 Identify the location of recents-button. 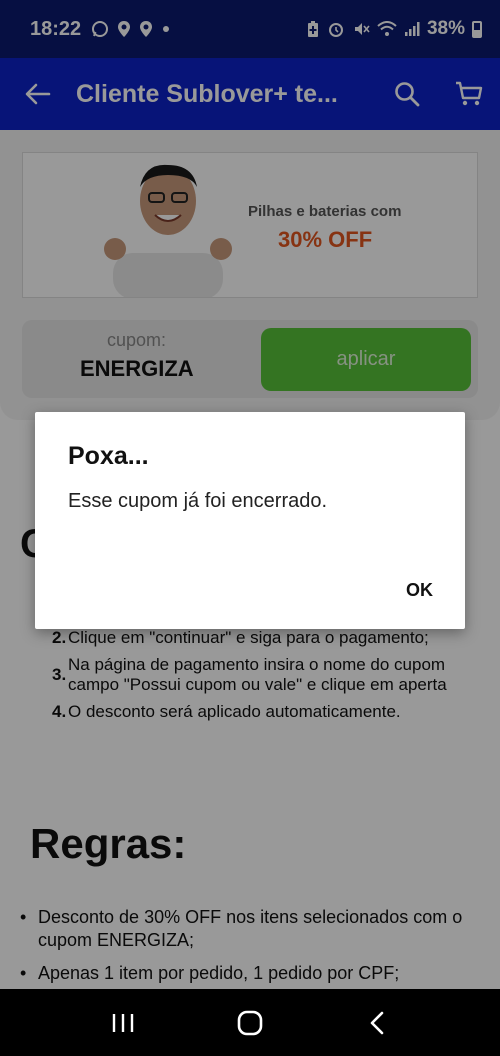
(123, 1023).